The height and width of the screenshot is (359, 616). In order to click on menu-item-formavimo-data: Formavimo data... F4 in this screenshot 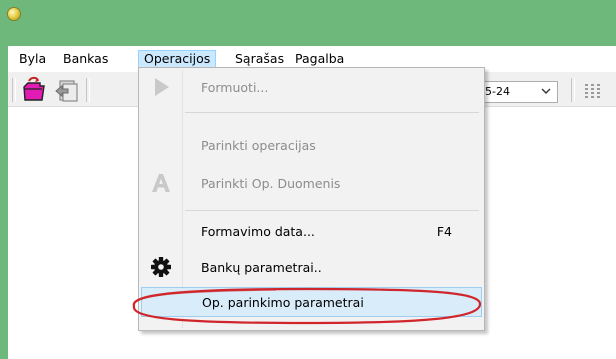, I will do `click(311, 231)`.